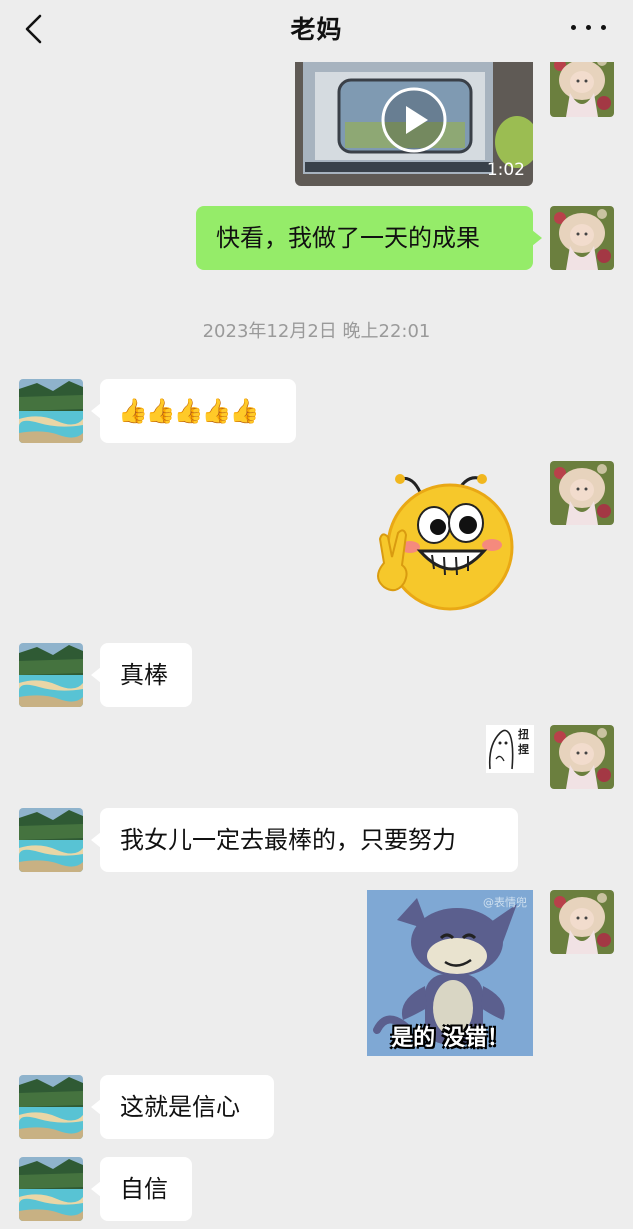 This screenshot has height=1229, width=633. I want to click on message-bubble-received: 我女儿一定去最棒的，只要努力, so click(304, 840).